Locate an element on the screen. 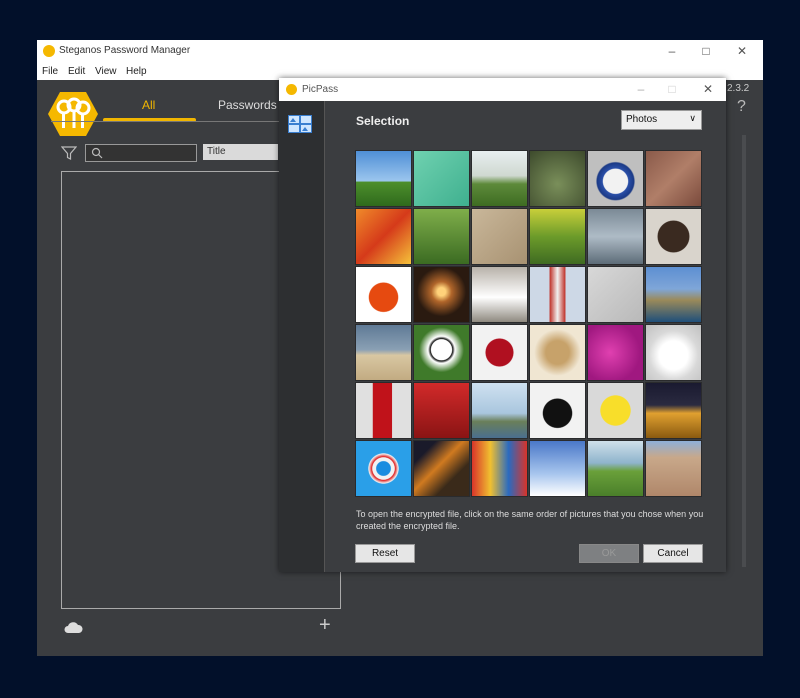  help-button: ? is located at coordinates (741, 107).